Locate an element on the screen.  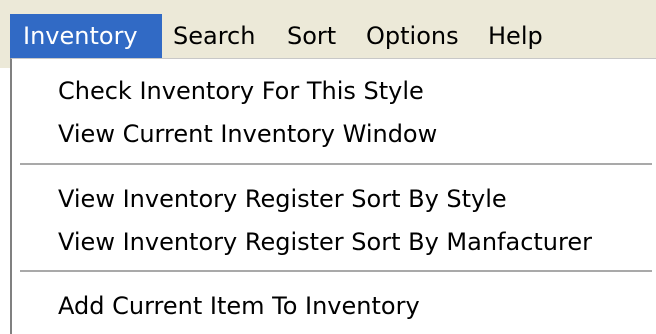
menu-help: Help is located at coordinates (515, 36).